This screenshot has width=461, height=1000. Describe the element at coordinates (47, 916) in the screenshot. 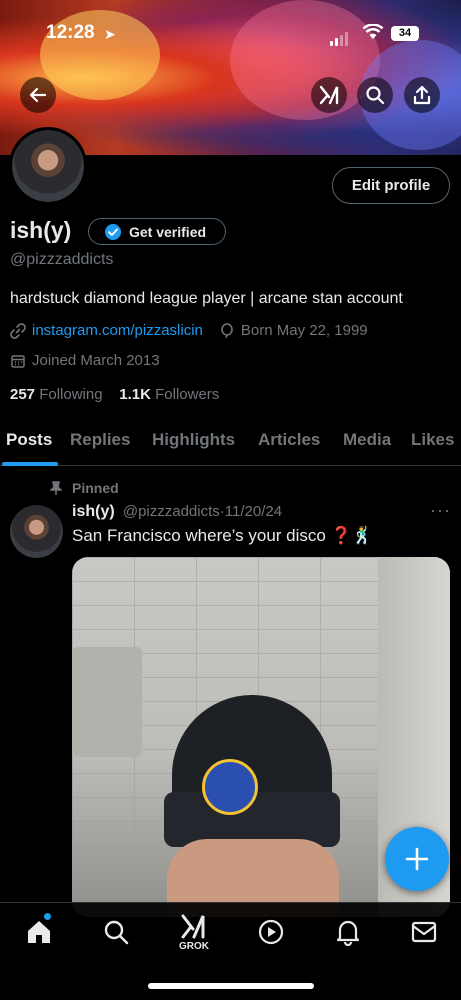

I see `home-notification-dot` at that location.